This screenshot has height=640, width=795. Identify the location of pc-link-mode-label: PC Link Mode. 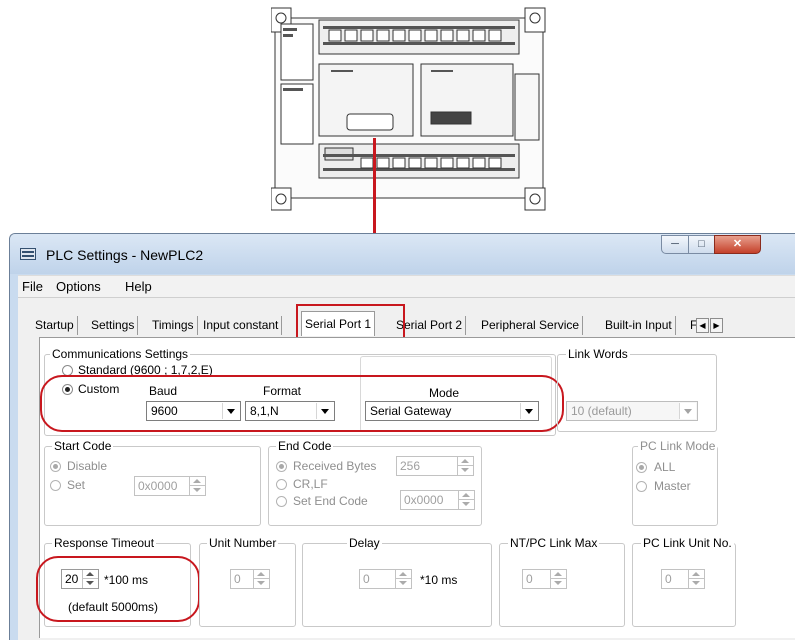
(678, 446).